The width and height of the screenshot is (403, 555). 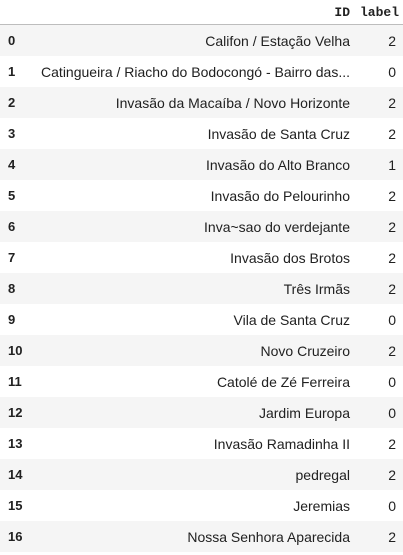 I want to click on row-index: 13, so click(x=15, y=443).